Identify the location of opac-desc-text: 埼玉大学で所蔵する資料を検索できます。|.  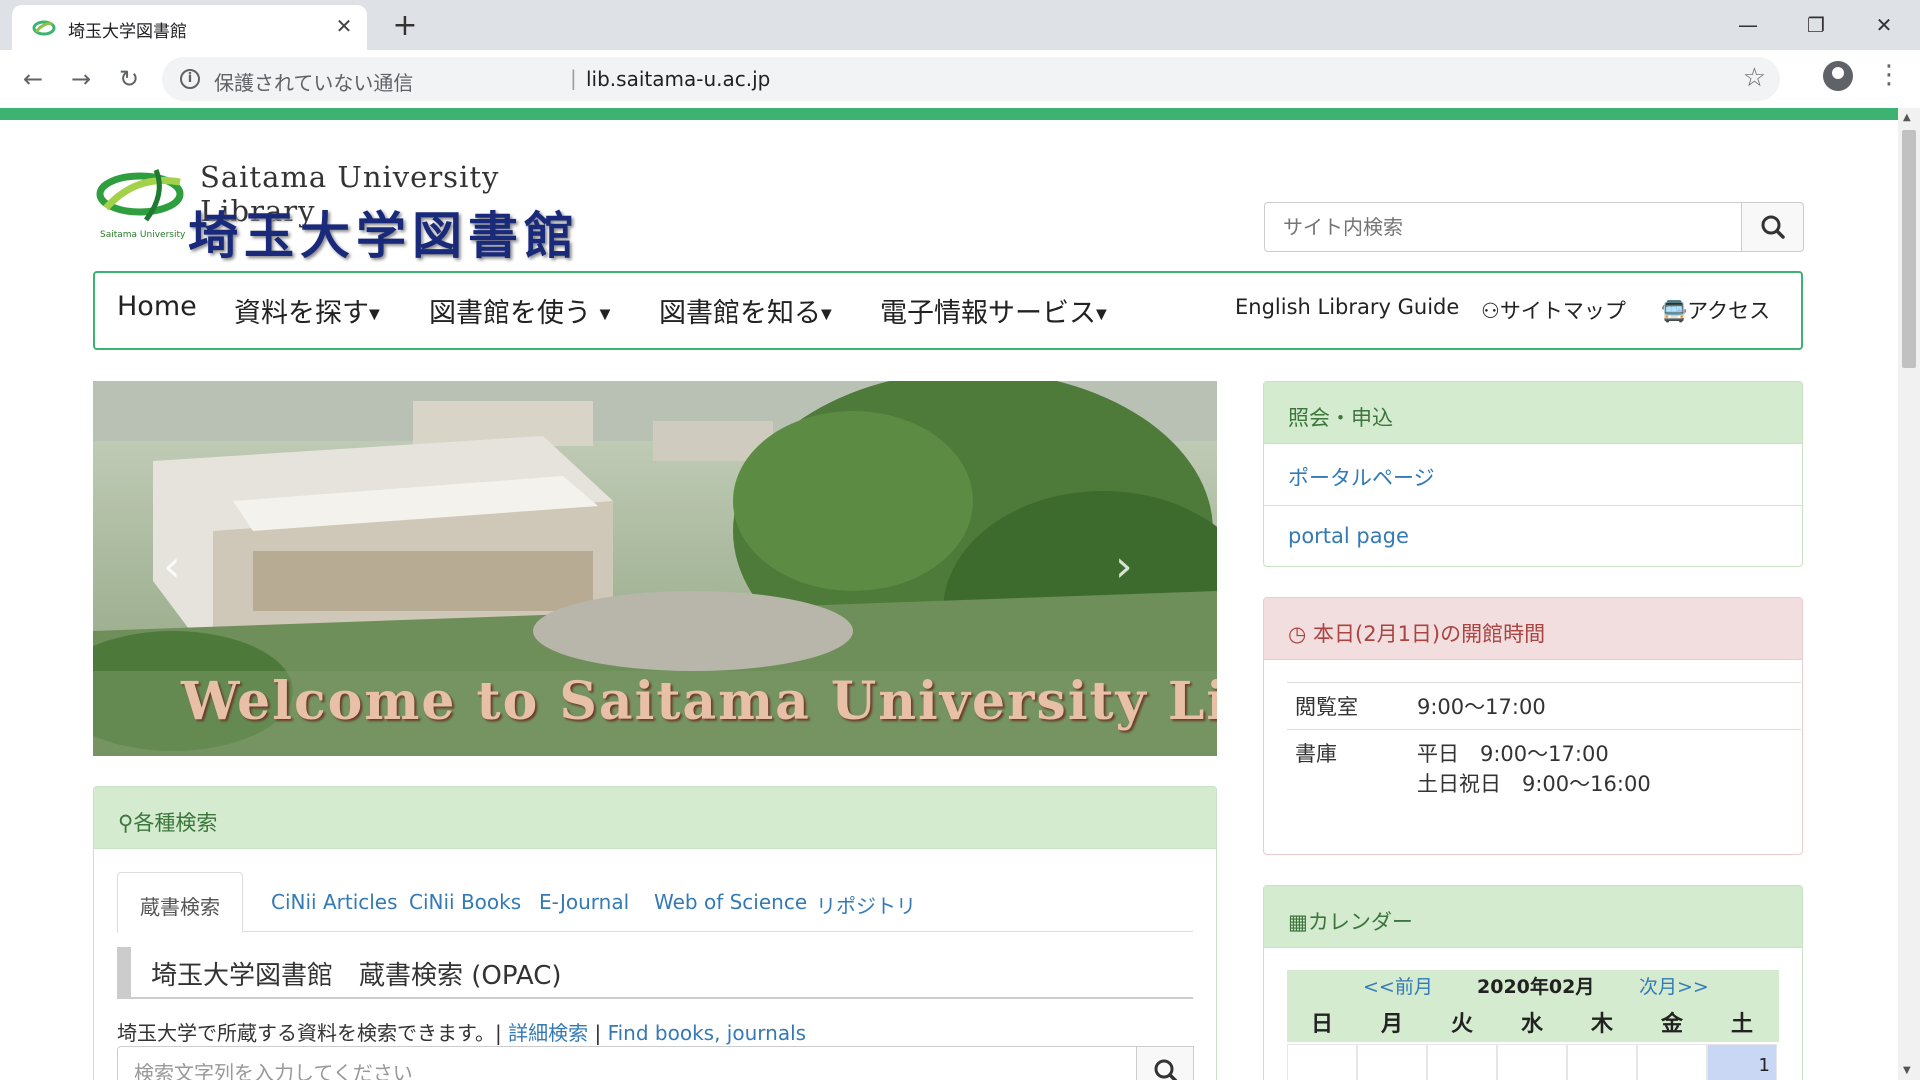
(309, 1033).